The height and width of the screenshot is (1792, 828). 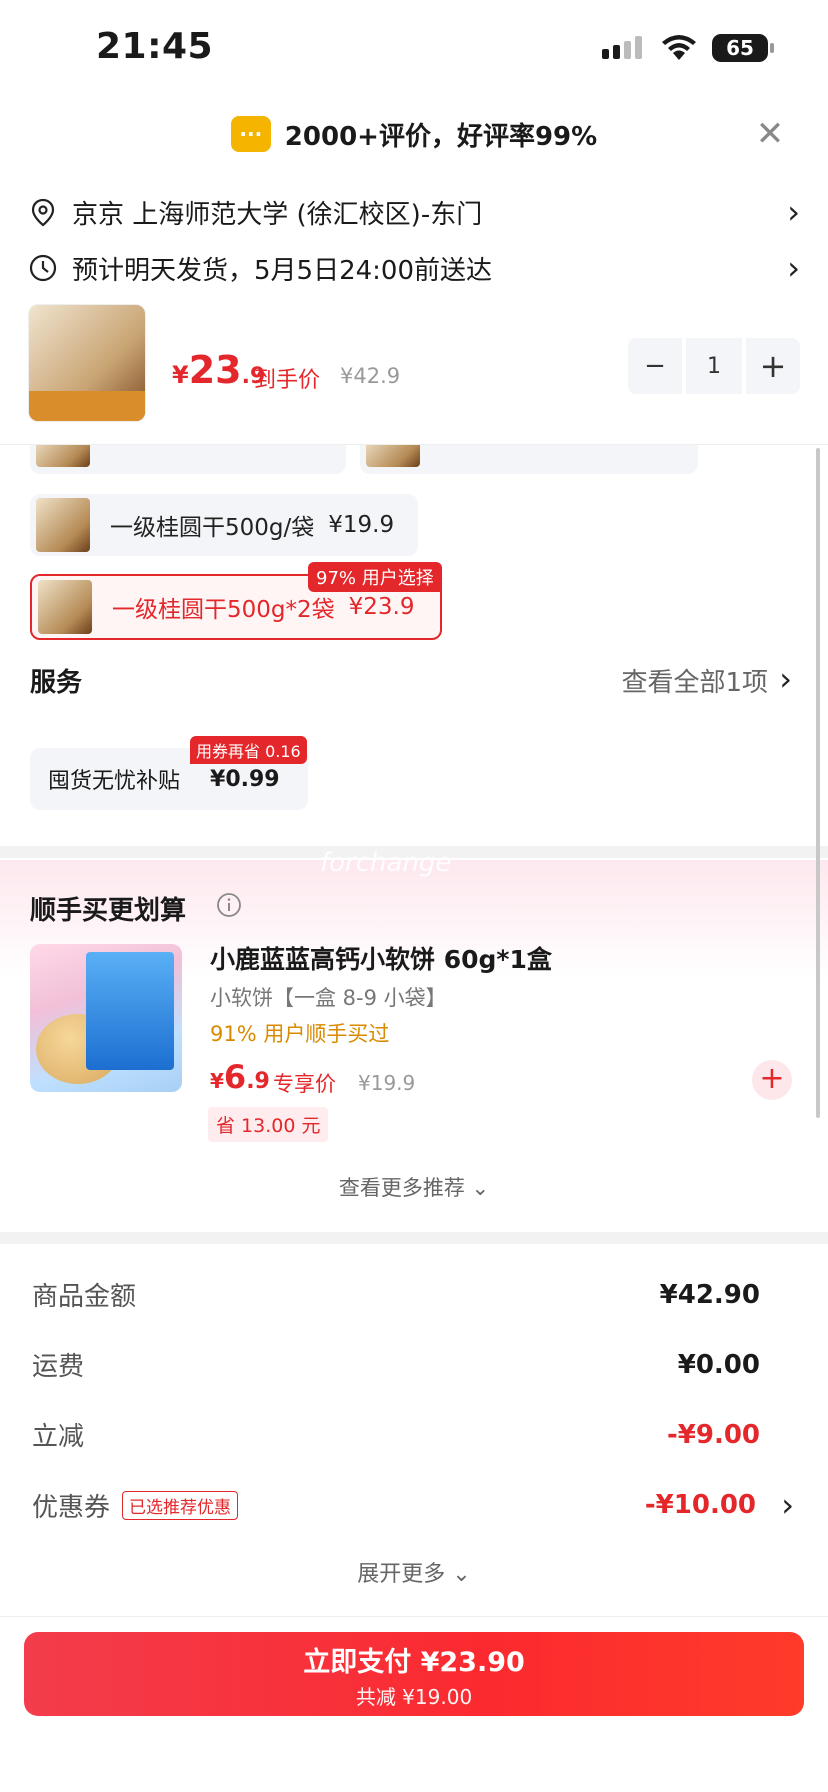 What do you see at coordinates (709, 1294) in the screenshot?
I see `summary-value: ¥42.90` at bounding box center [709, 1294].